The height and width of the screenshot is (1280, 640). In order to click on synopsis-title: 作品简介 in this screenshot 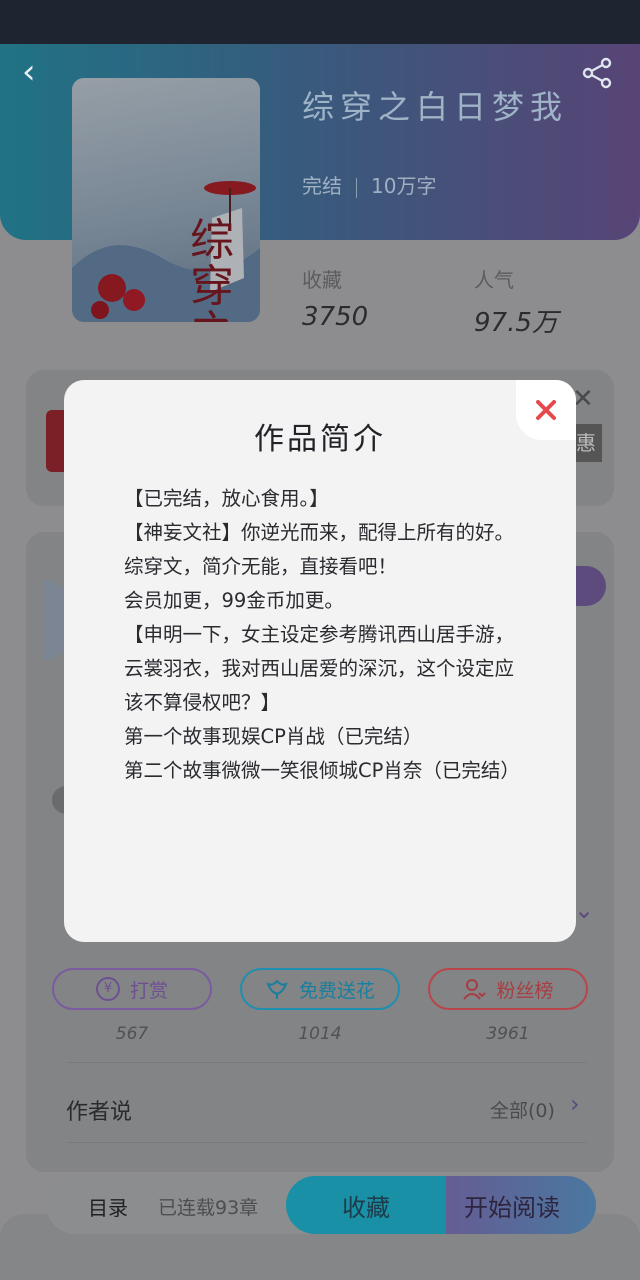, I will do `click(320, 439)`.